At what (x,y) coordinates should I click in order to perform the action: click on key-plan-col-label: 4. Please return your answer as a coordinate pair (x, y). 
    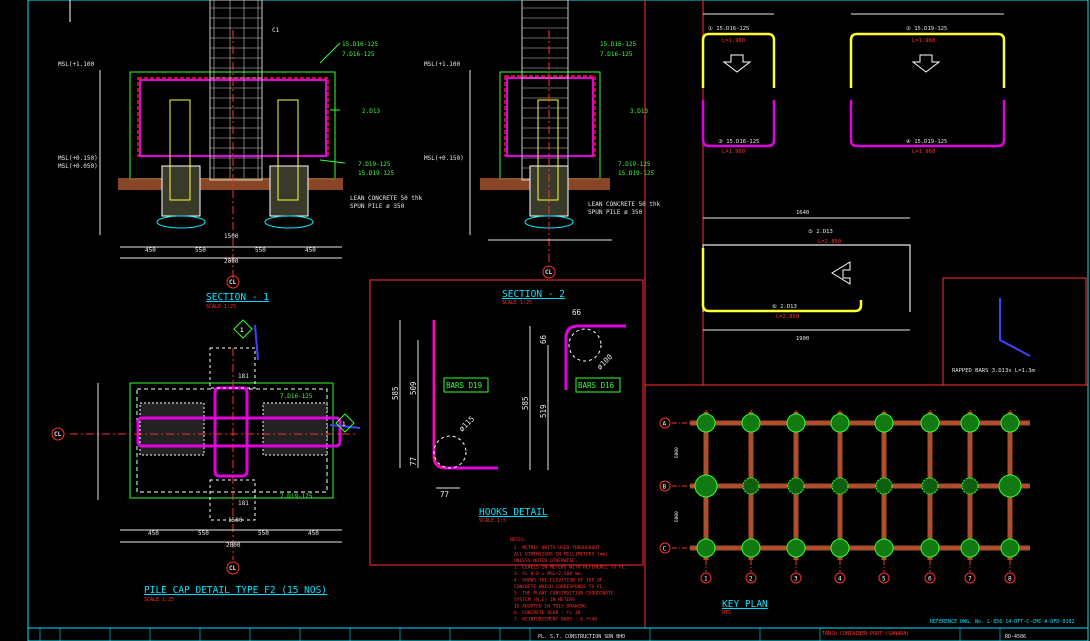
    Looking at the image, I should click on (840, 579).